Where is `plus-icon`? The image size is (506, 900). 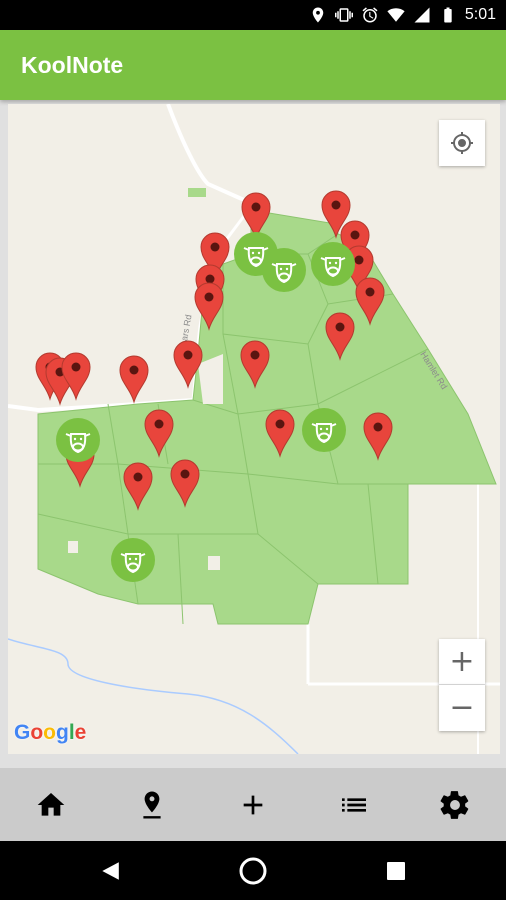 plus-icon is located at coordinates (252, 804).